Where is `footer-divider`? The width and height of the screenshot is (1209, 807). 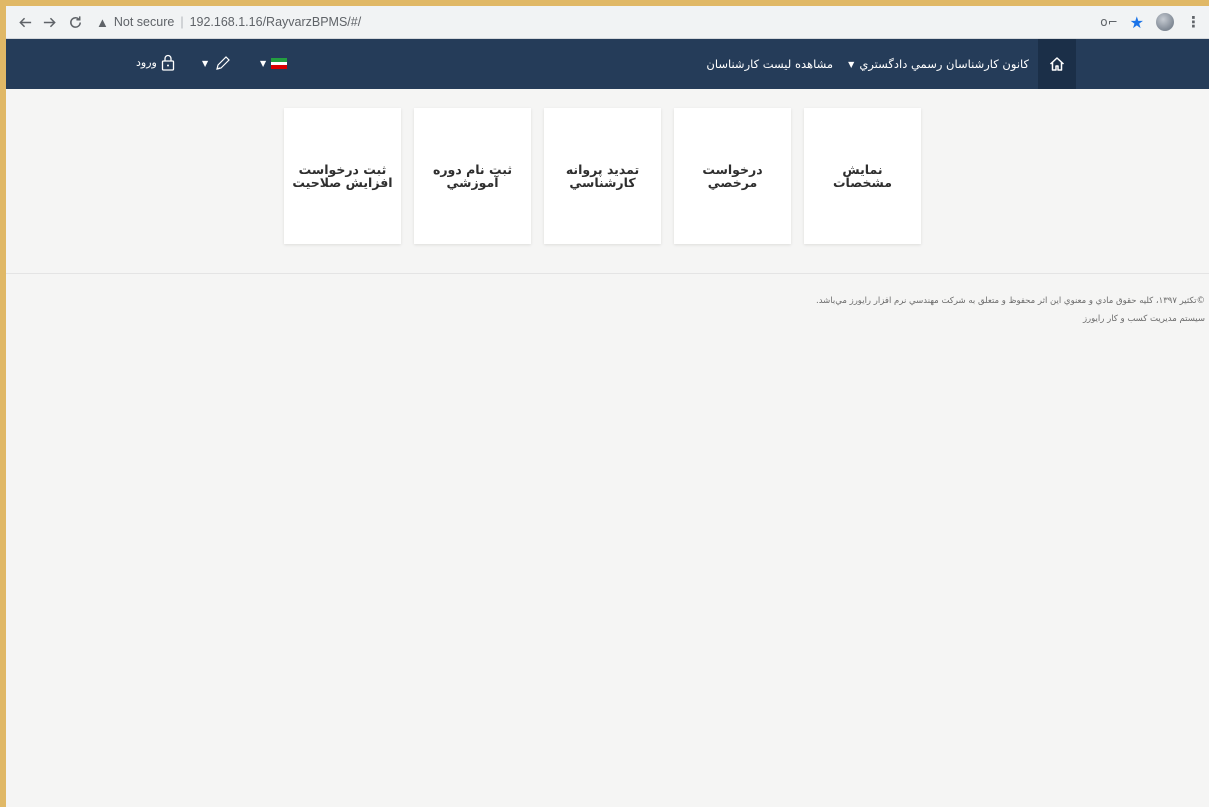
footer-divider is located at coordinates (607, 273).